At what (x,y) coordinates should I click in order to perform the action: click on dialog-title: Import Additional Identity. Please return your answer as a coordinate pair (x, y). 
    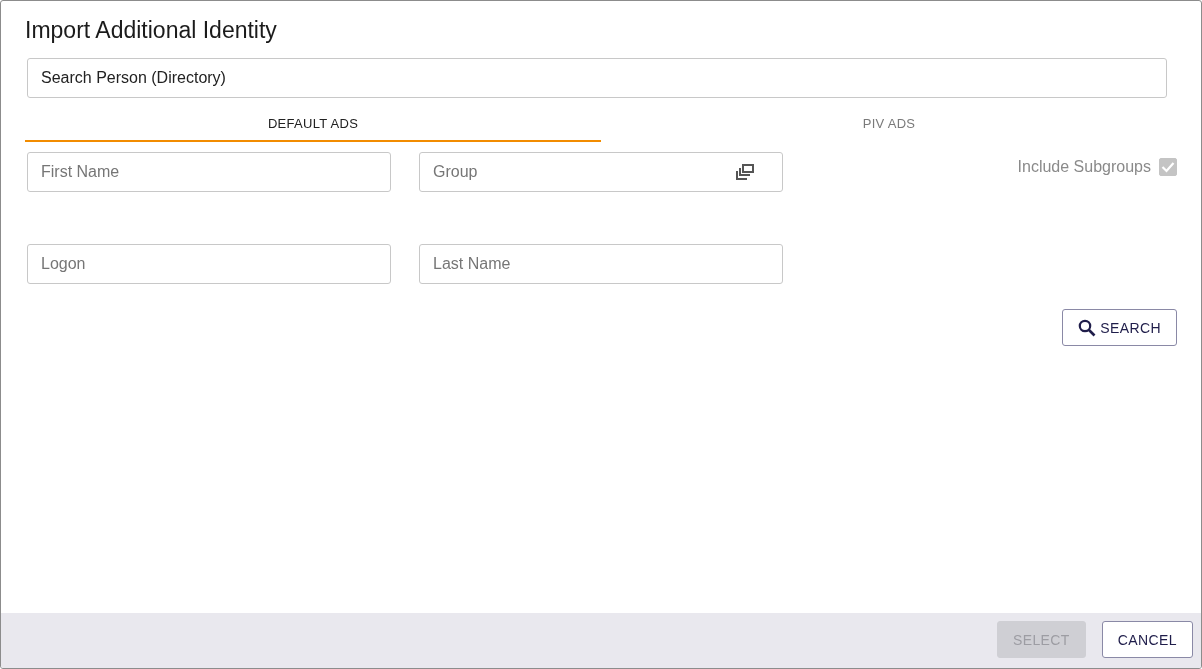
    Looking at the image, I should click on (151, 30).